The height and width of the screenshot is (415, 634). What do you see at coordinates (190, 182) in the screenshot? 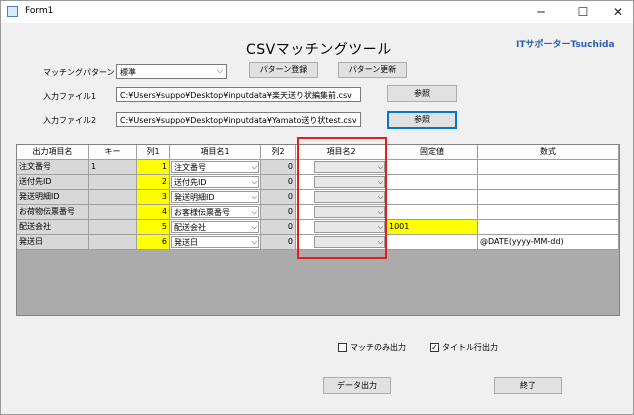
I see `item1-value: 送付先ID` at bounding box center [190, 182].